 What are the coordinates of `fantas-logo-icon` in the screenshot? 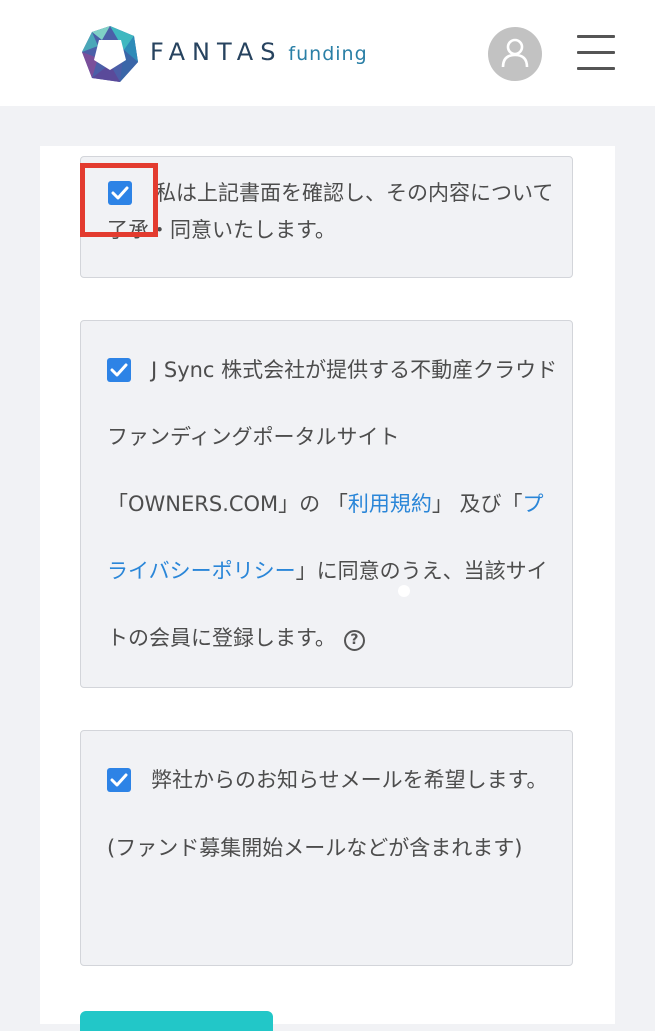 It's located at (110, 54).